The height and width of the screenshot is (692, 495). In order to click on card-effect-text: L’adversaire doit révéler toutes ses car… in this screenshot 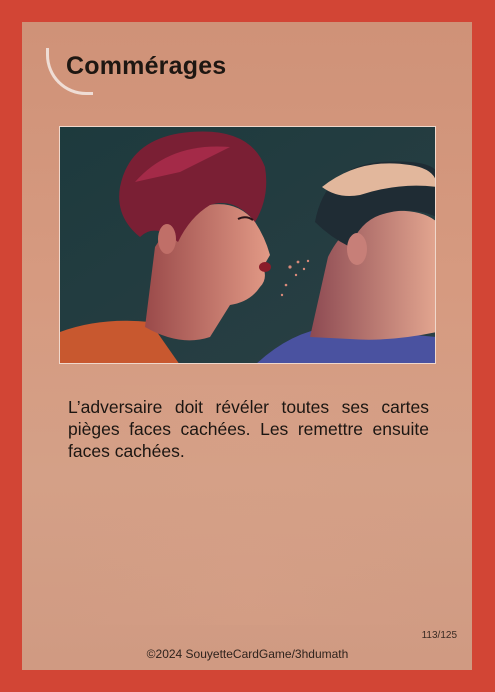, I will do `click(248, 429)`.